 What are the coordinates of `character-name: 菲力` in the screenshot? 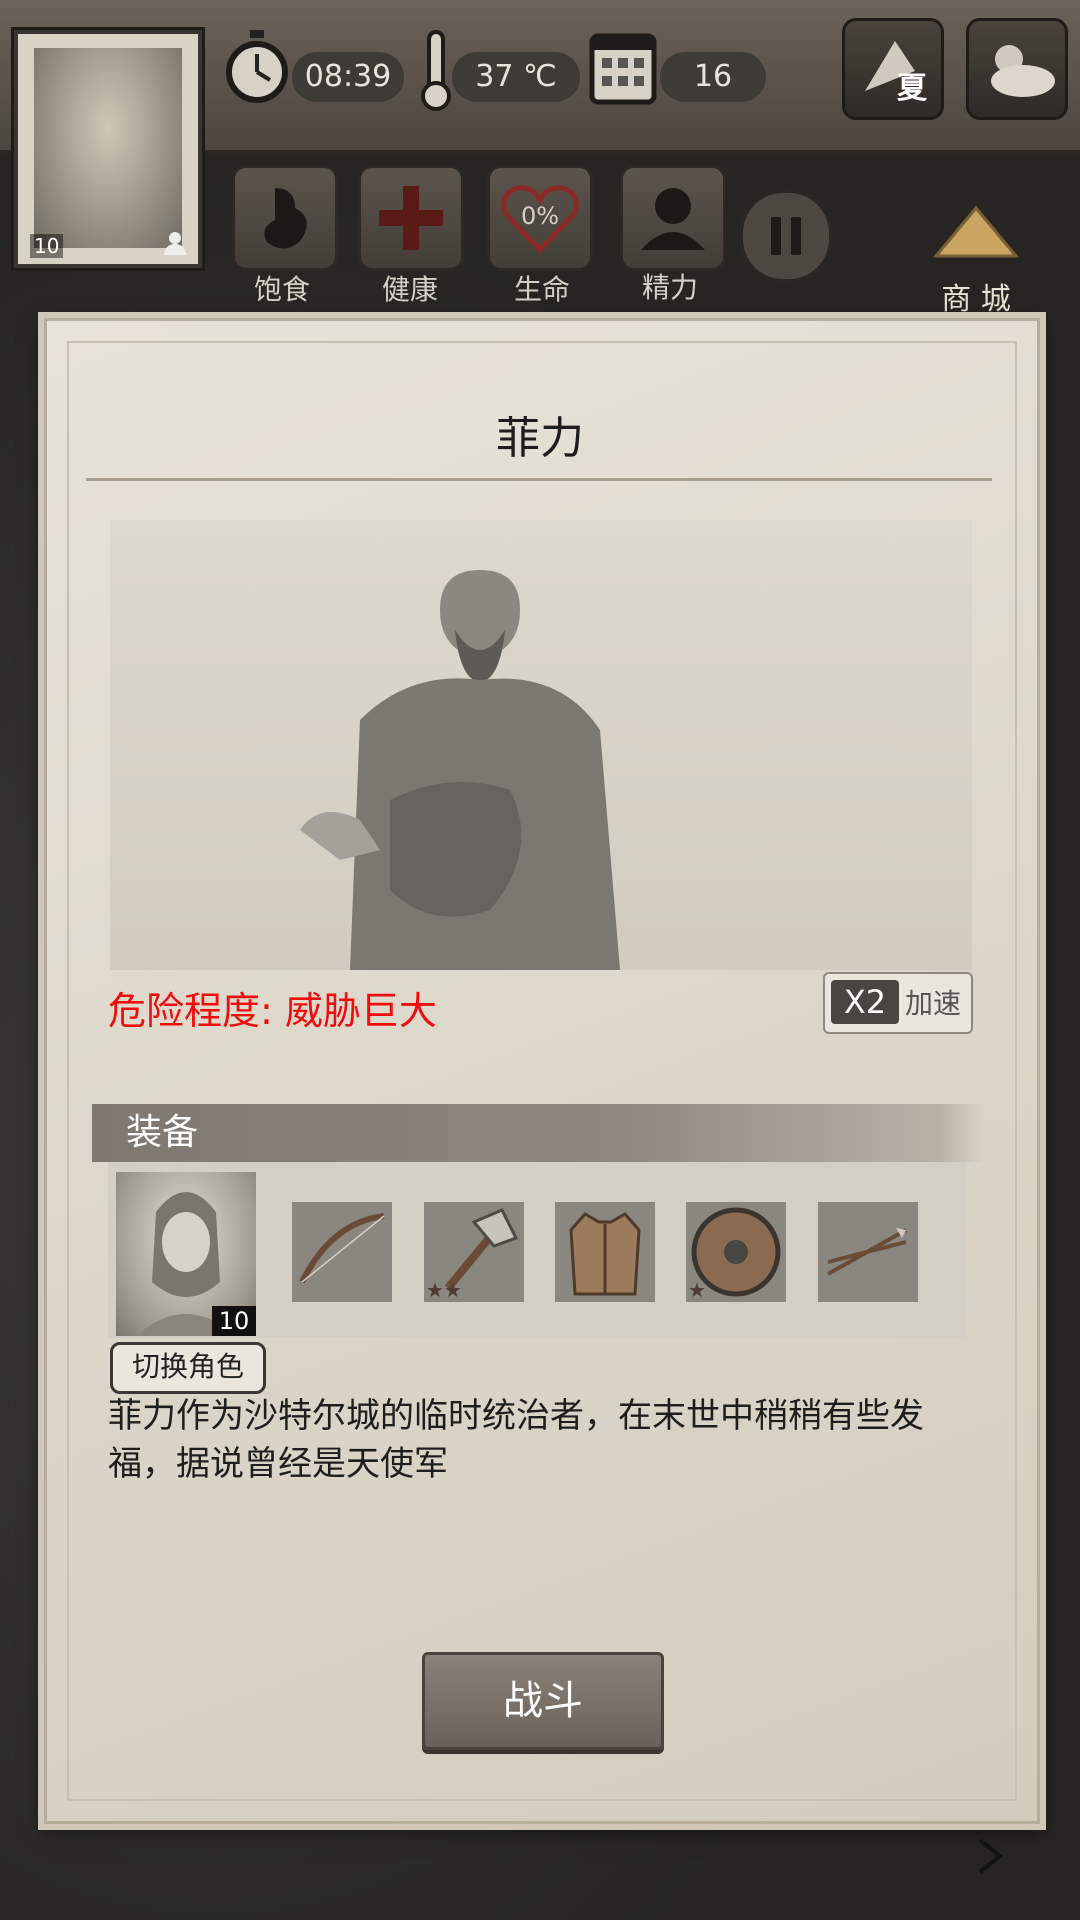 It's located at (540, 438).